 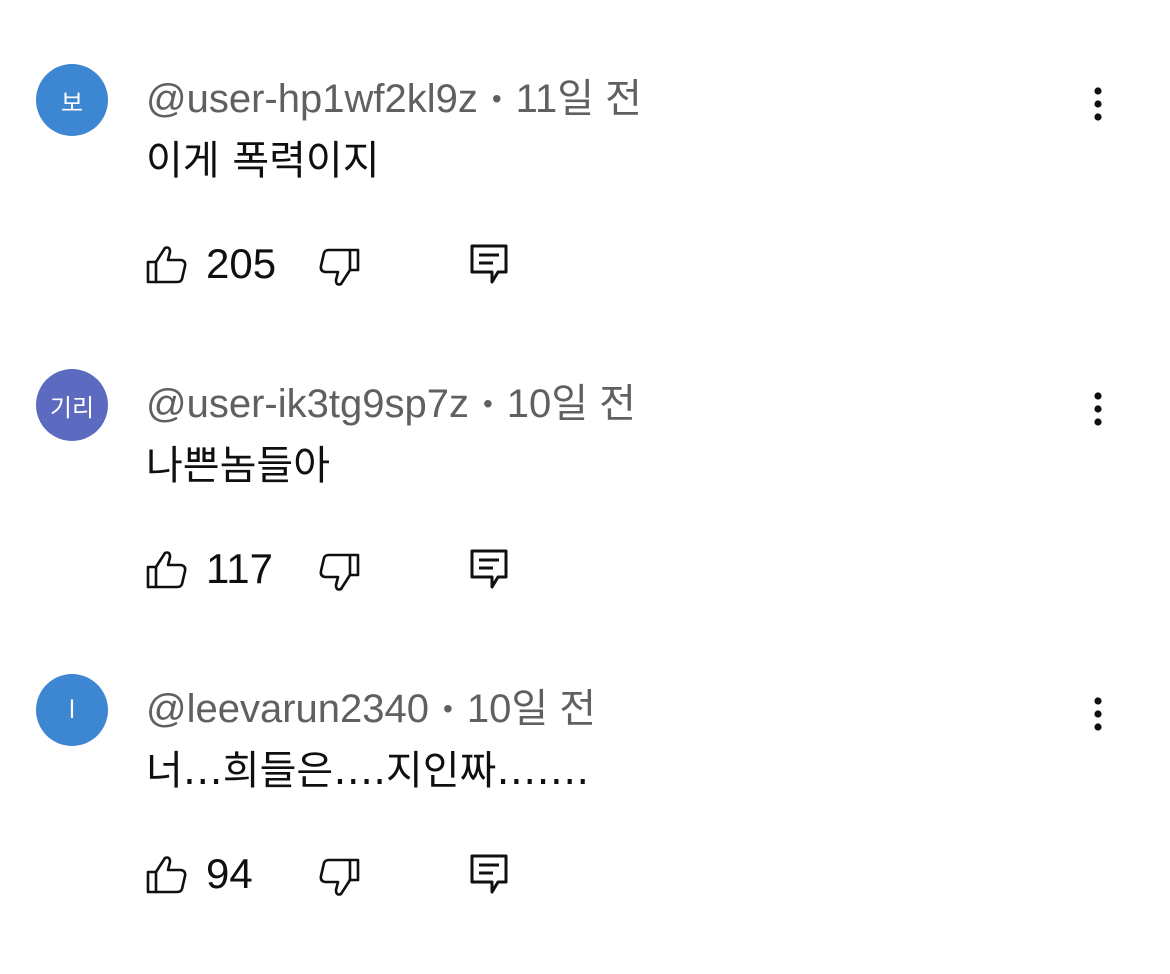 What do you see at coordinates (229, 873) in the screenshot?
I see `like-count: 94` at bounding box center [229, 873].